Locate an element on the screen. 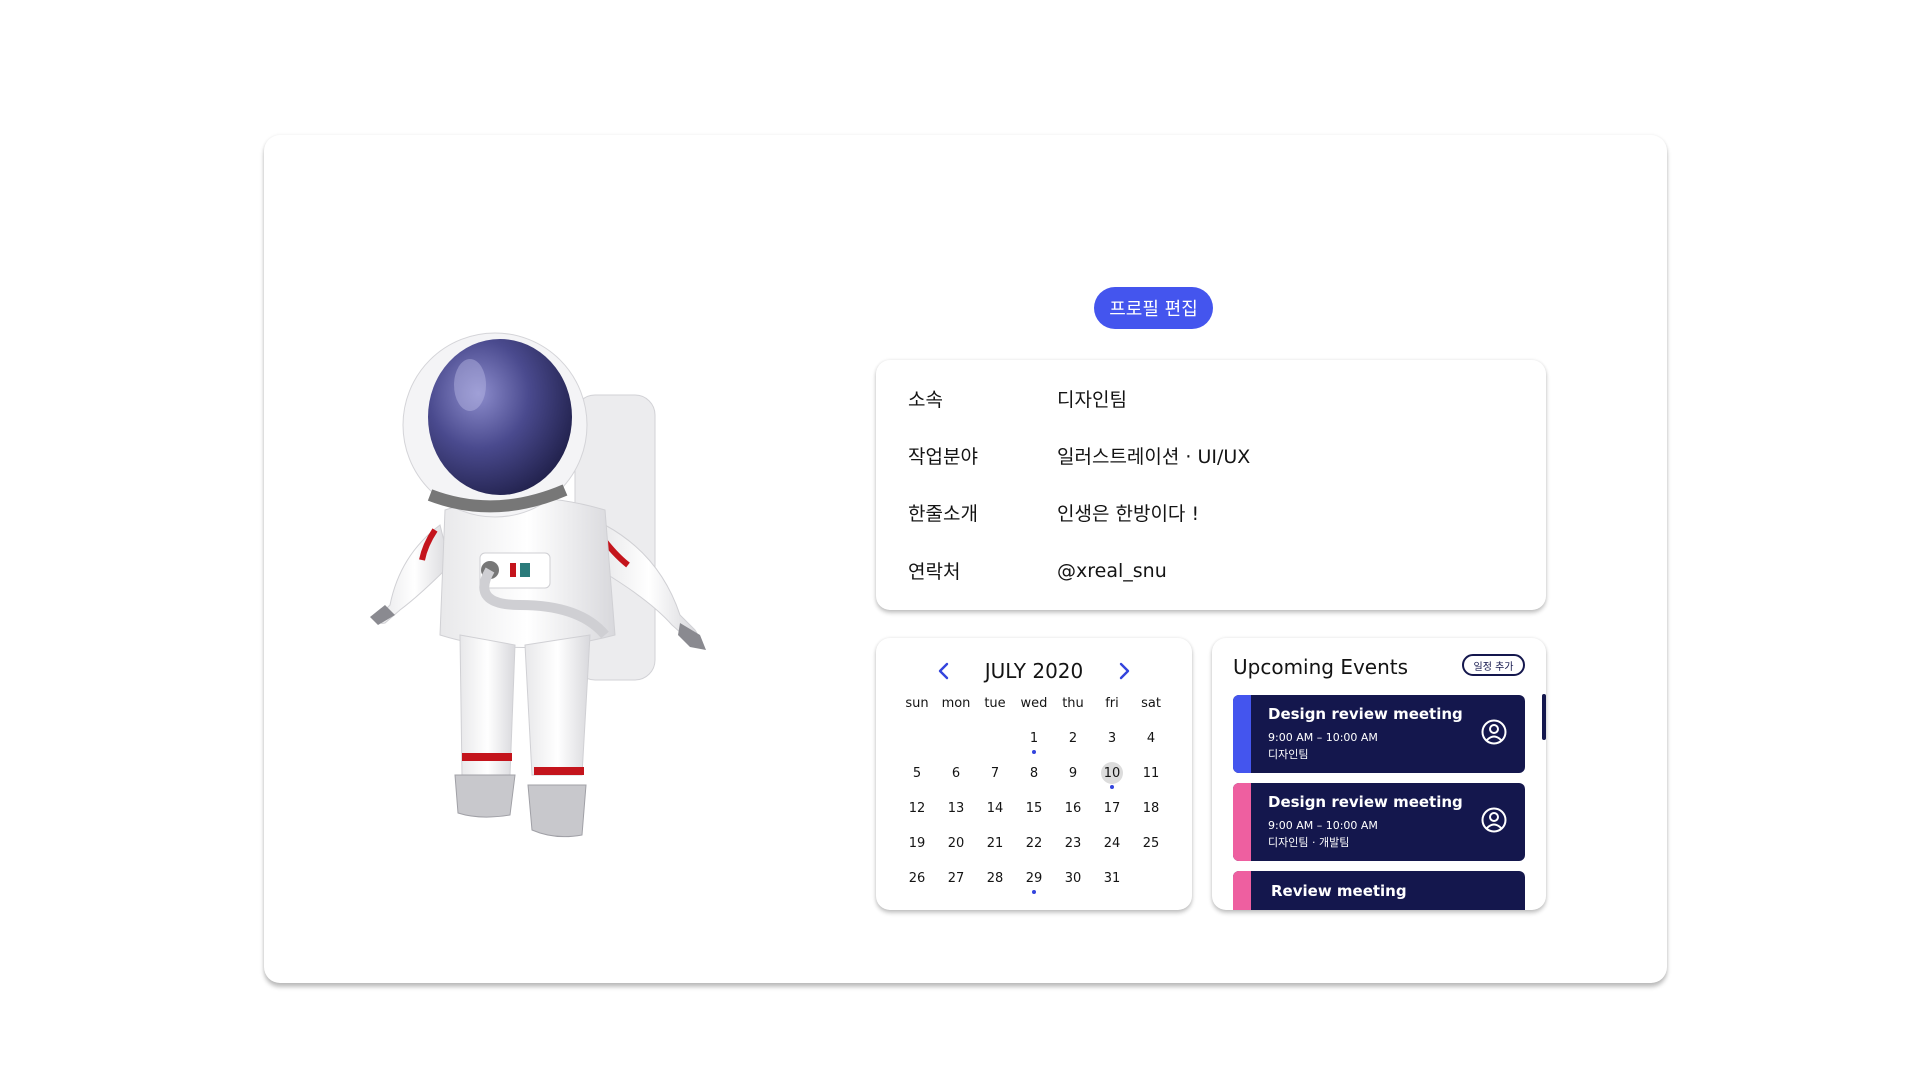 The width and height of the screenshot is (1920, 1080). calendar-day: 17 is located at coordinates (1112, 808).